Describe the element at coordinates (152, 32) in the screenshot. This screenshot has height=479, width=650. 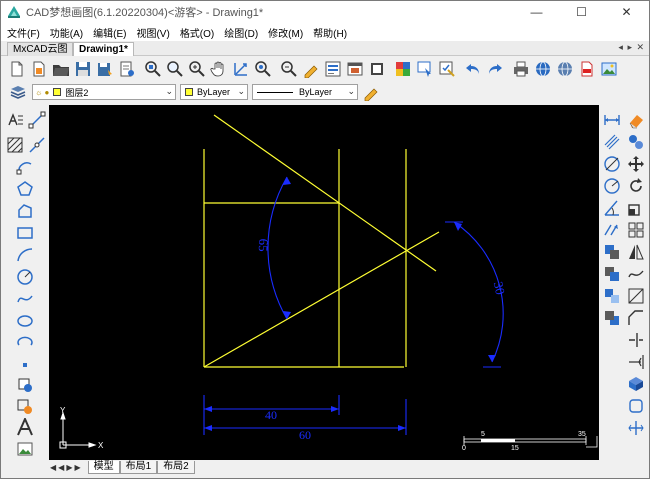
I see `menu-view: 视图(V)` at that location.